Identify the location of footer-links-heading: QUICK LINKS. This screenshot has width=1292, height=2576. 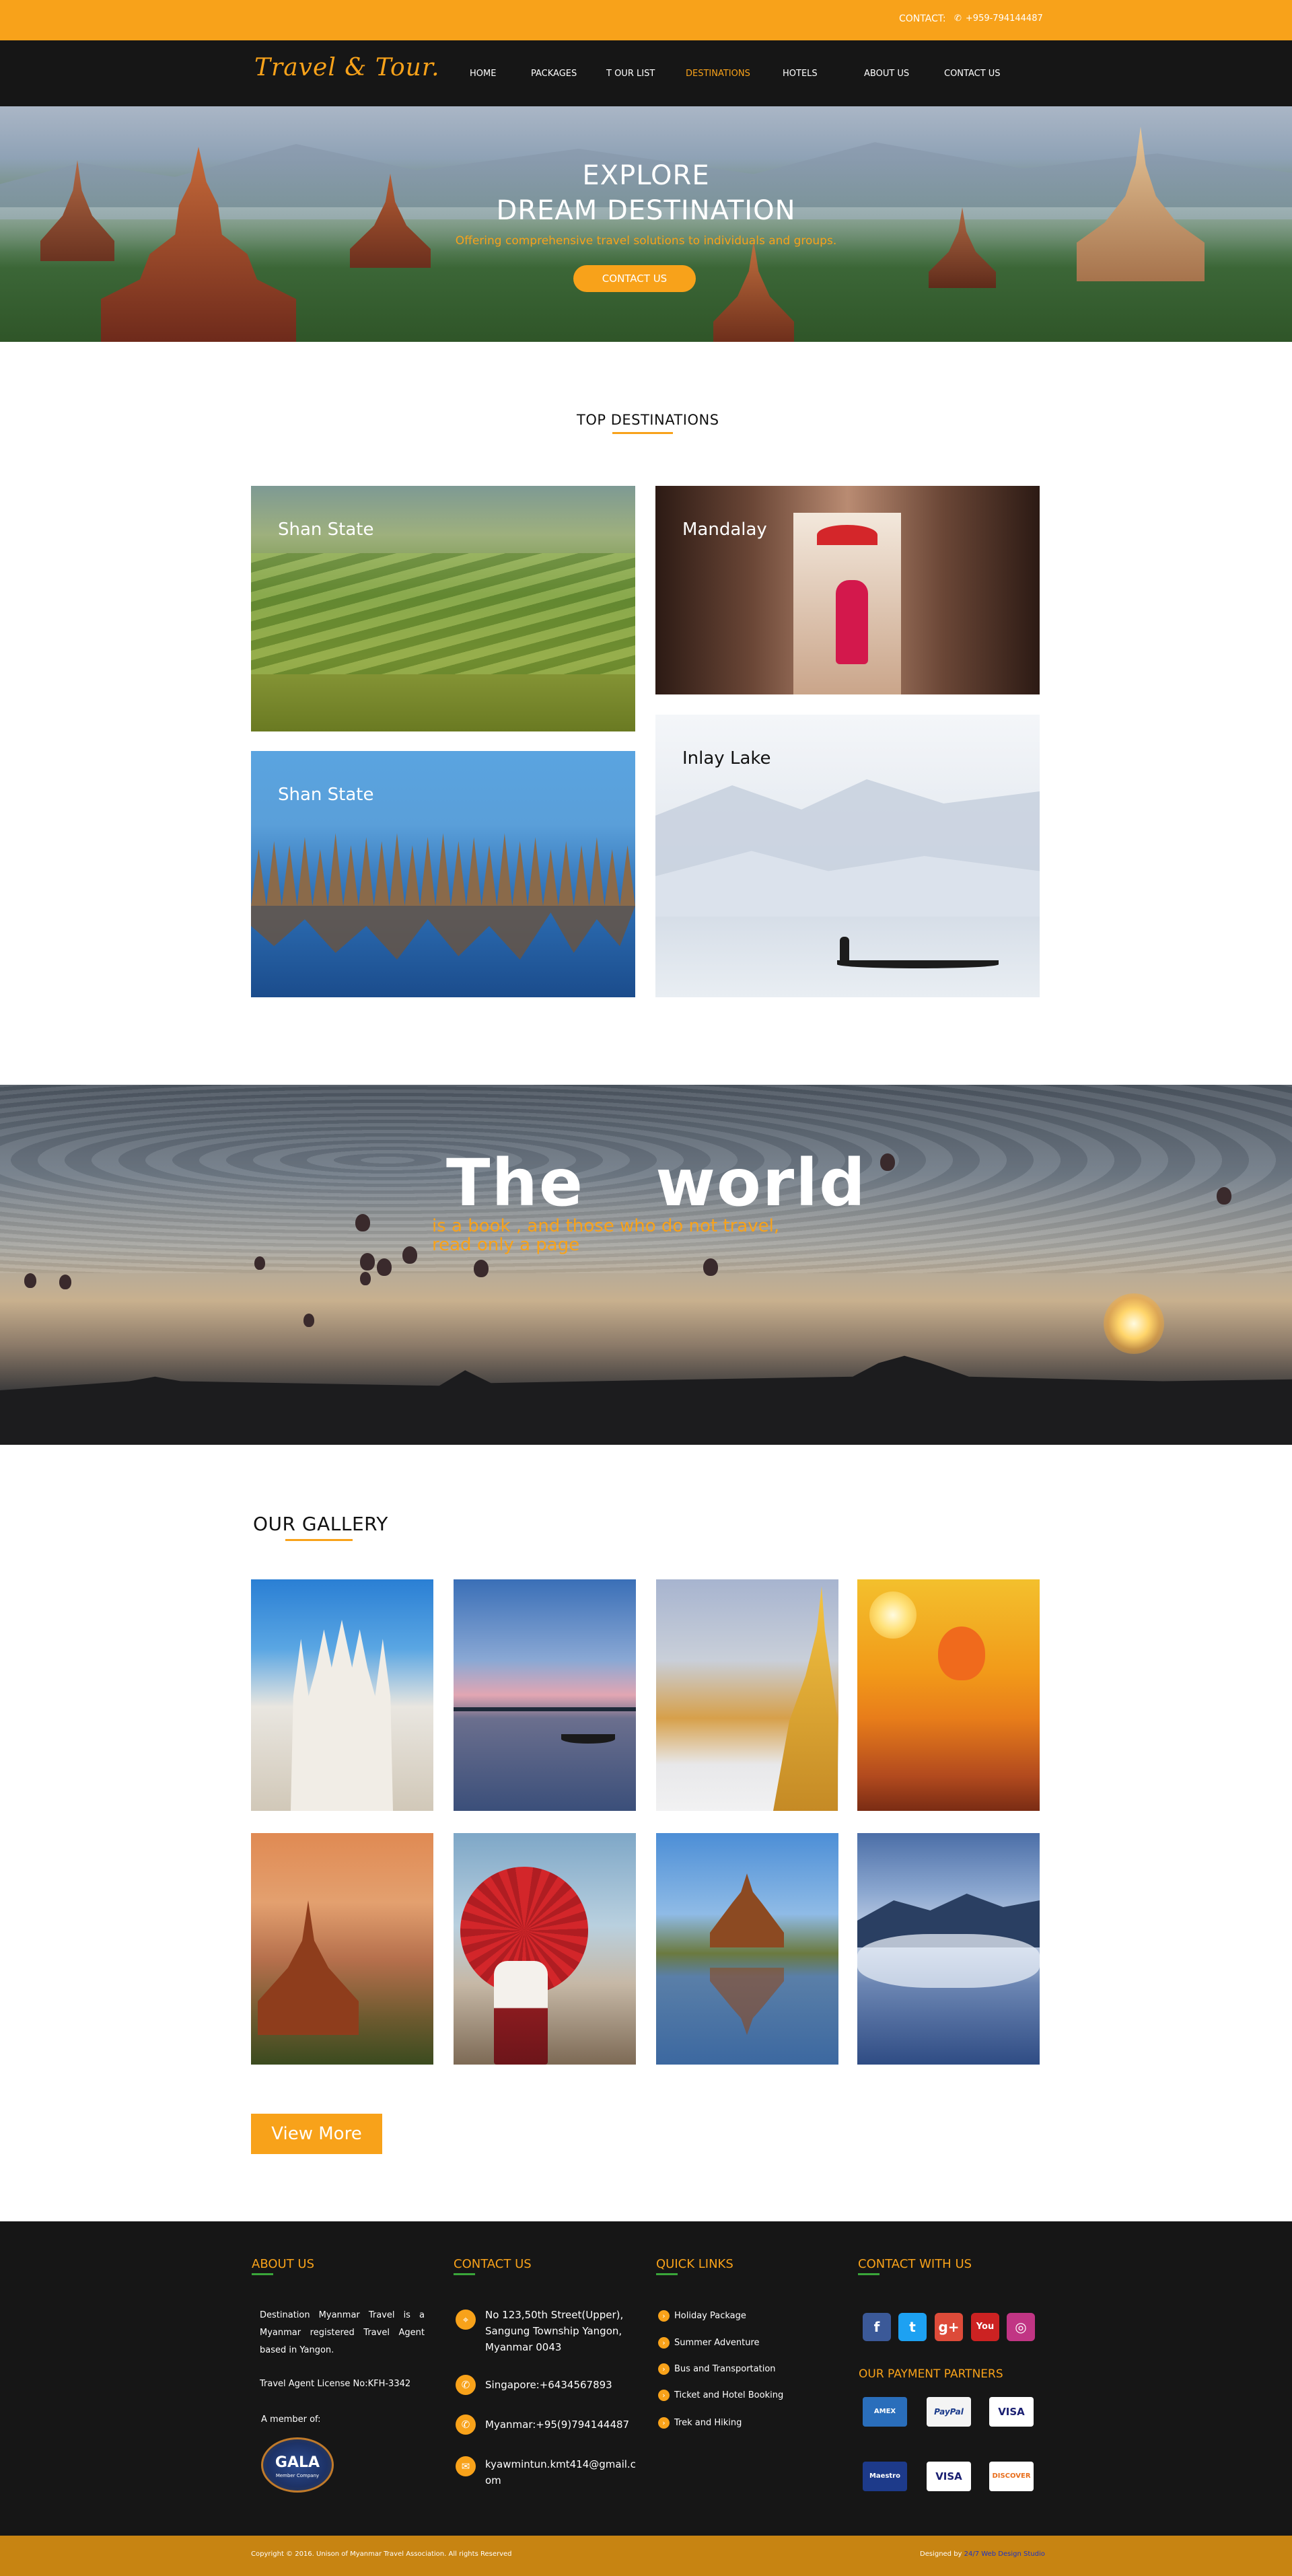
(695, 2264).